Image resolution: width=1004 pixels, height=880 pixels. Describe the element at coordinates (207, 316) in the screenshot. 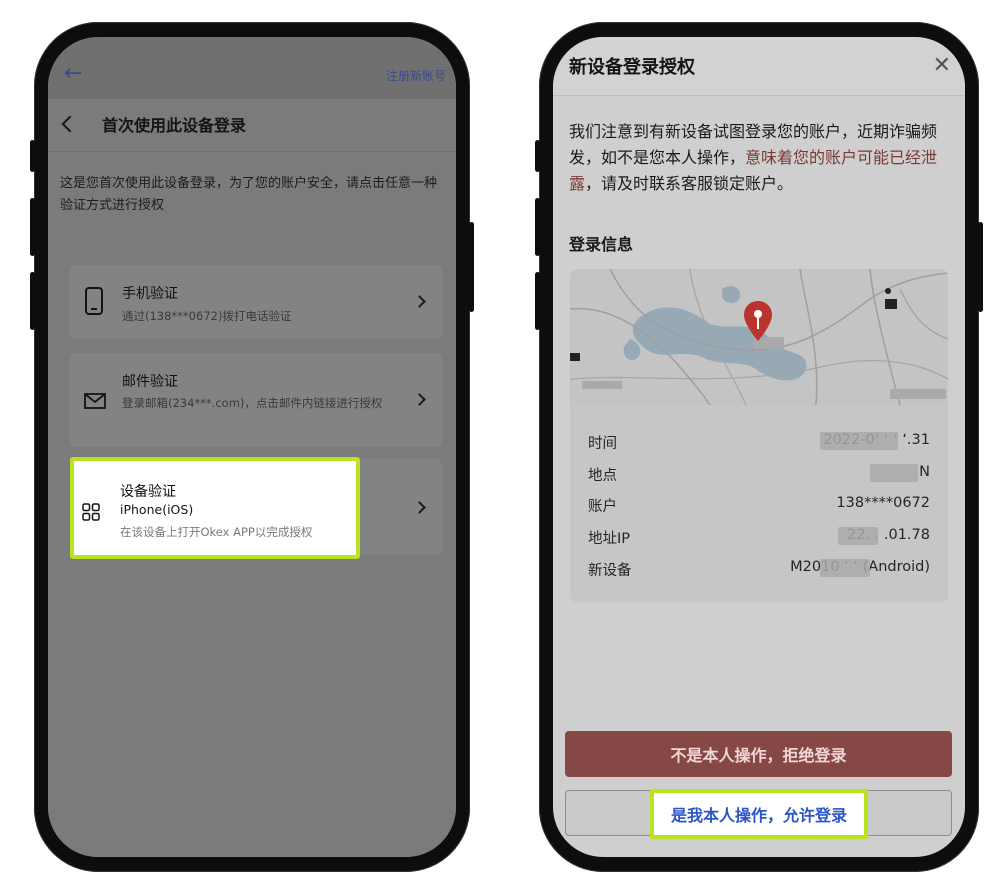

I see `option-subtitle: 通过(138***0672)拨打电话验证` at that location.